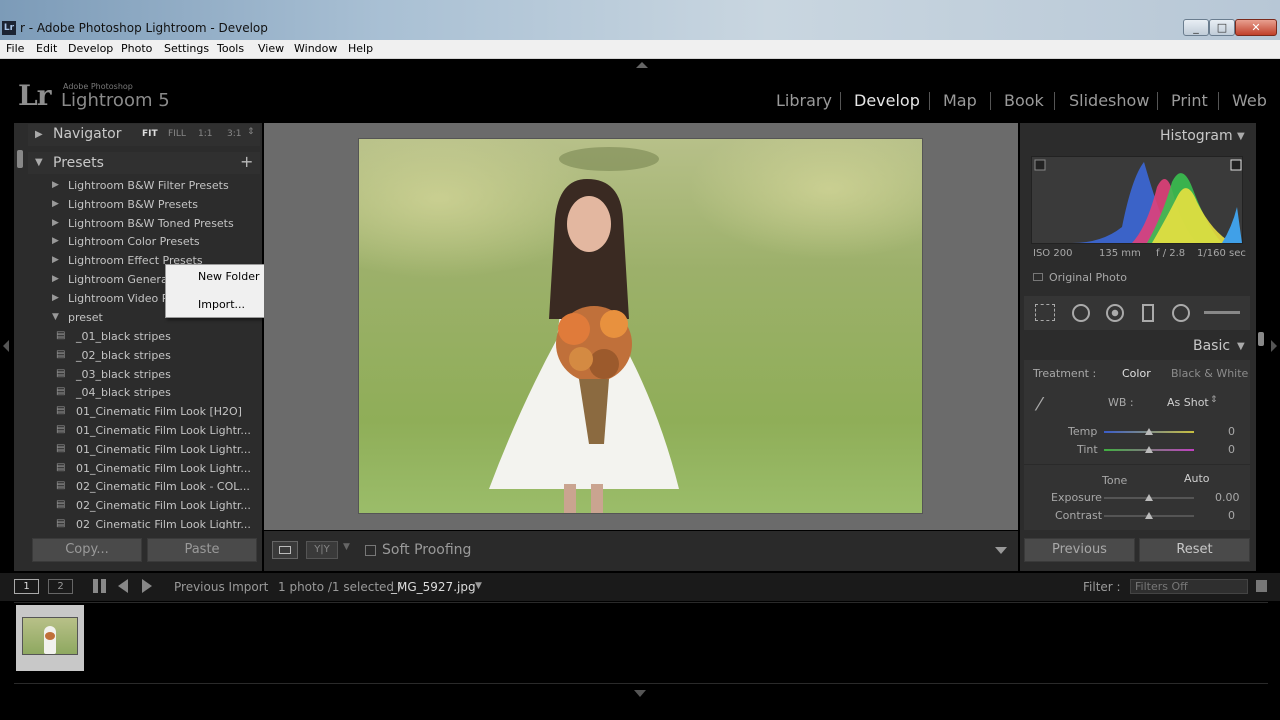  Describe the element at coordinates (26, 586) in the screenshot. I see `primary-display-button: 1` at that location.